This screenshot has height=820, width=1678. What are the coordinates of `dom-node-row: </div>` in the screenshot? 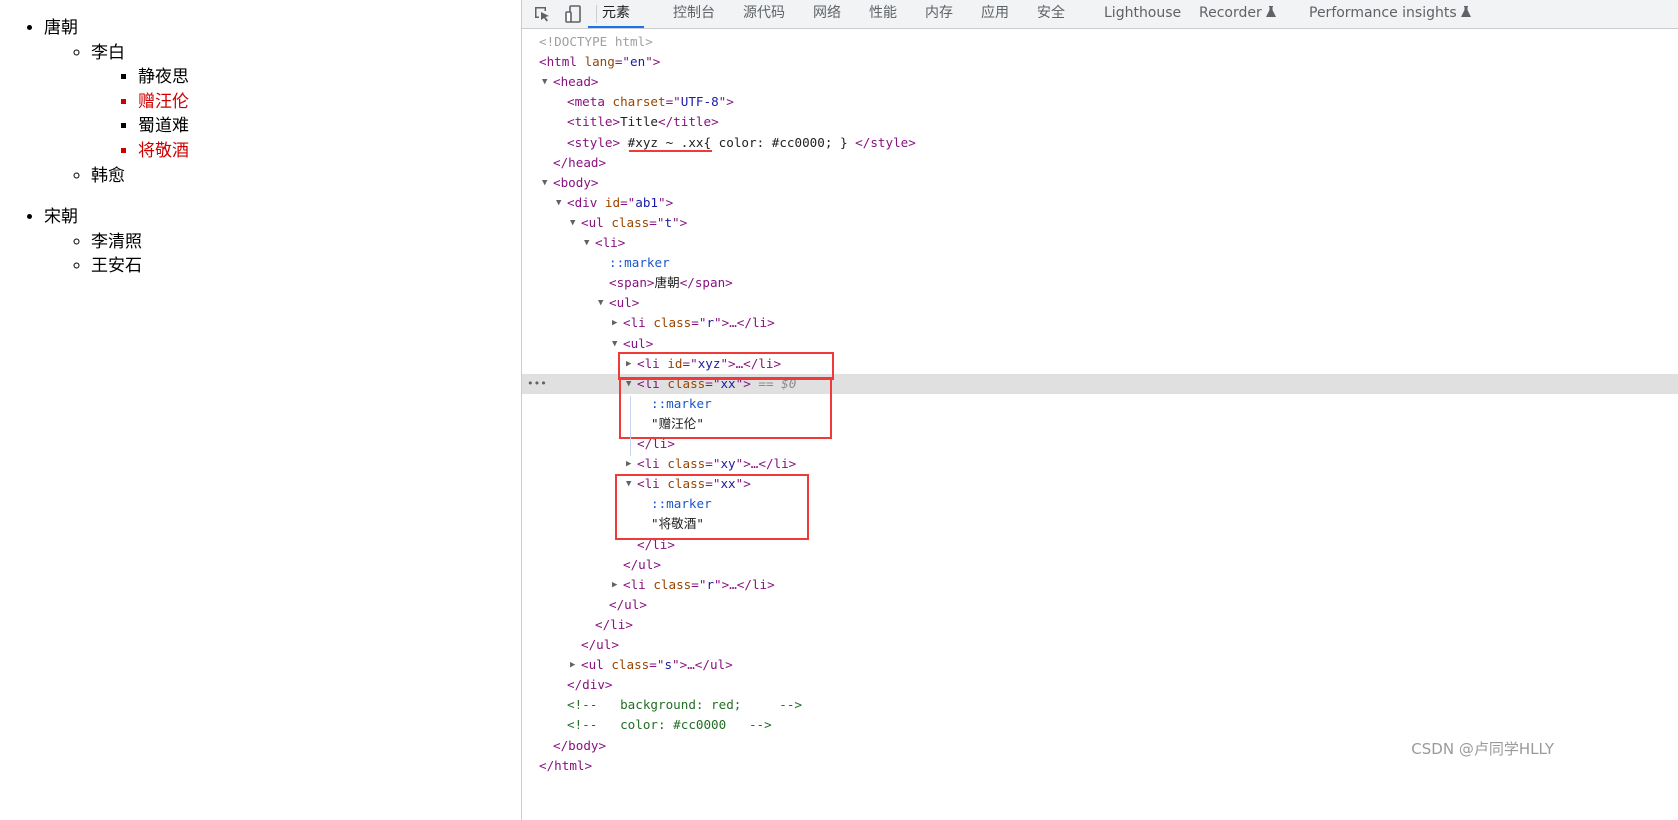 It's located at (1100, 685).